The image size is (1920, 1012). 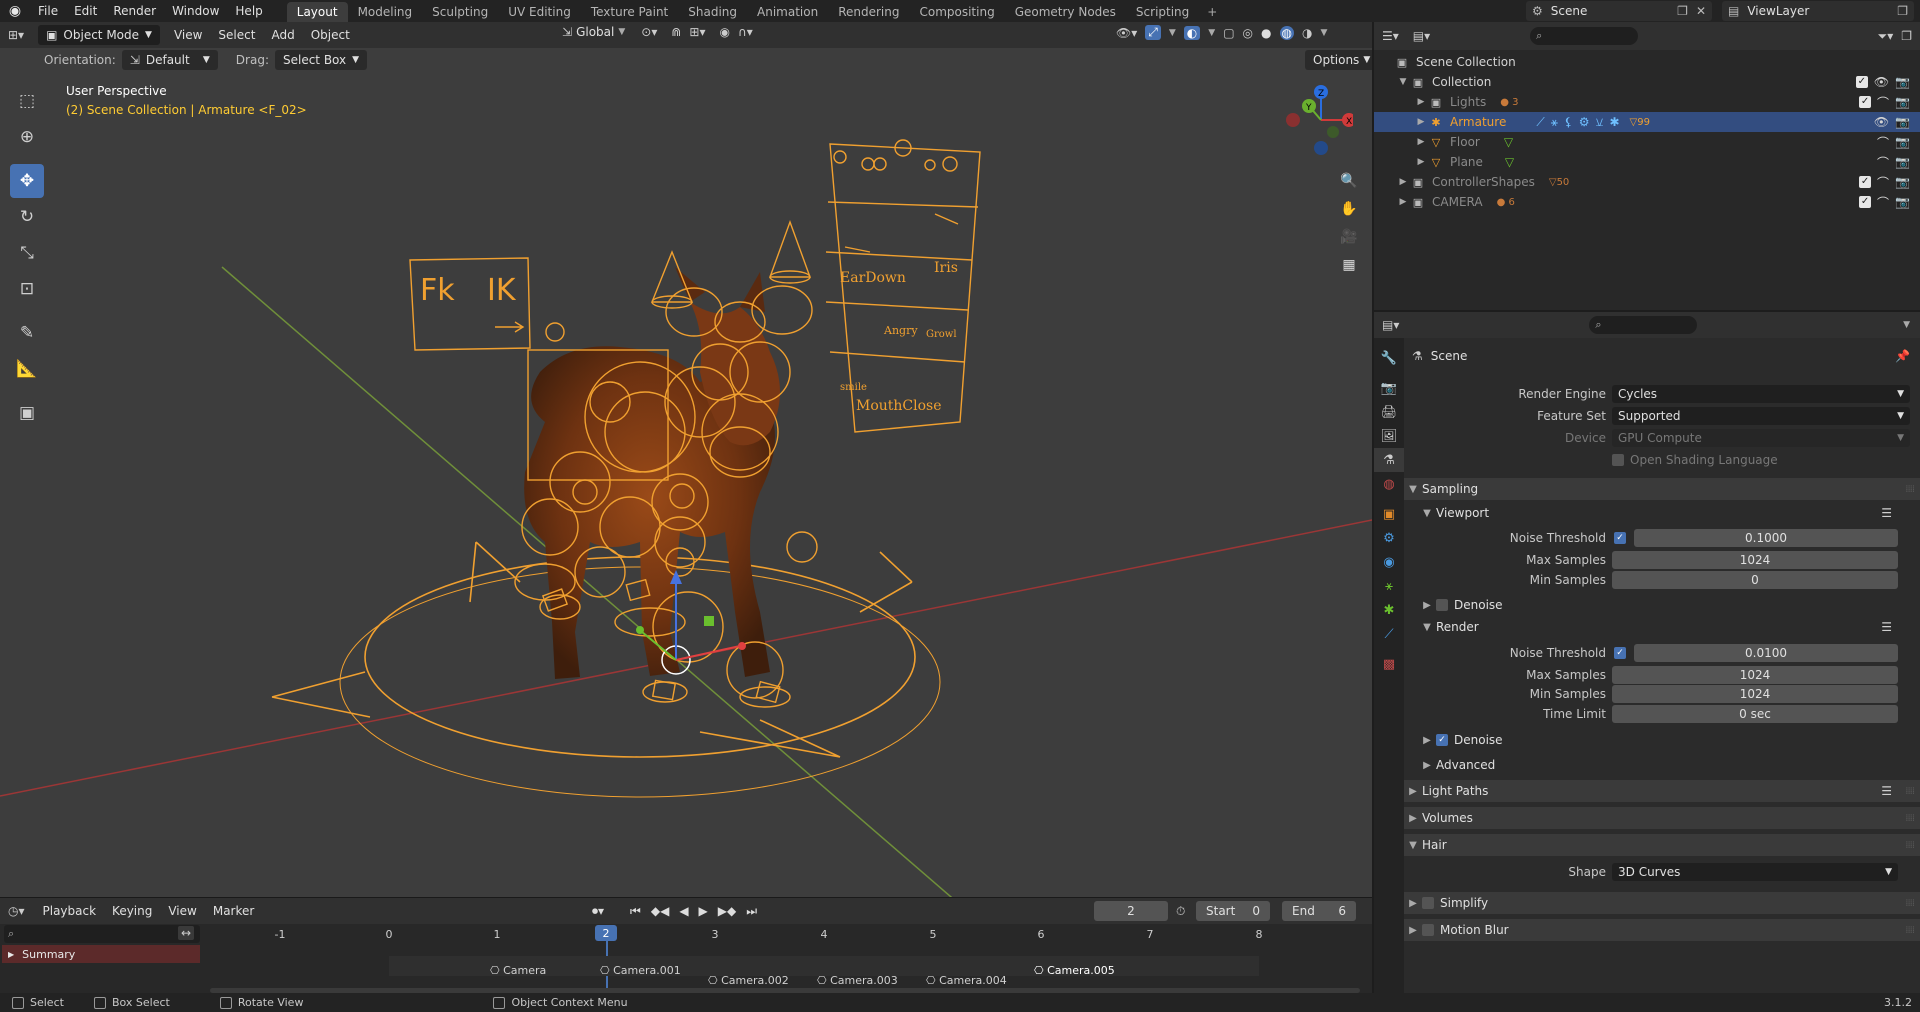 I want to click on options-dropdown: Options ▼, so click(x=1338, y=60).